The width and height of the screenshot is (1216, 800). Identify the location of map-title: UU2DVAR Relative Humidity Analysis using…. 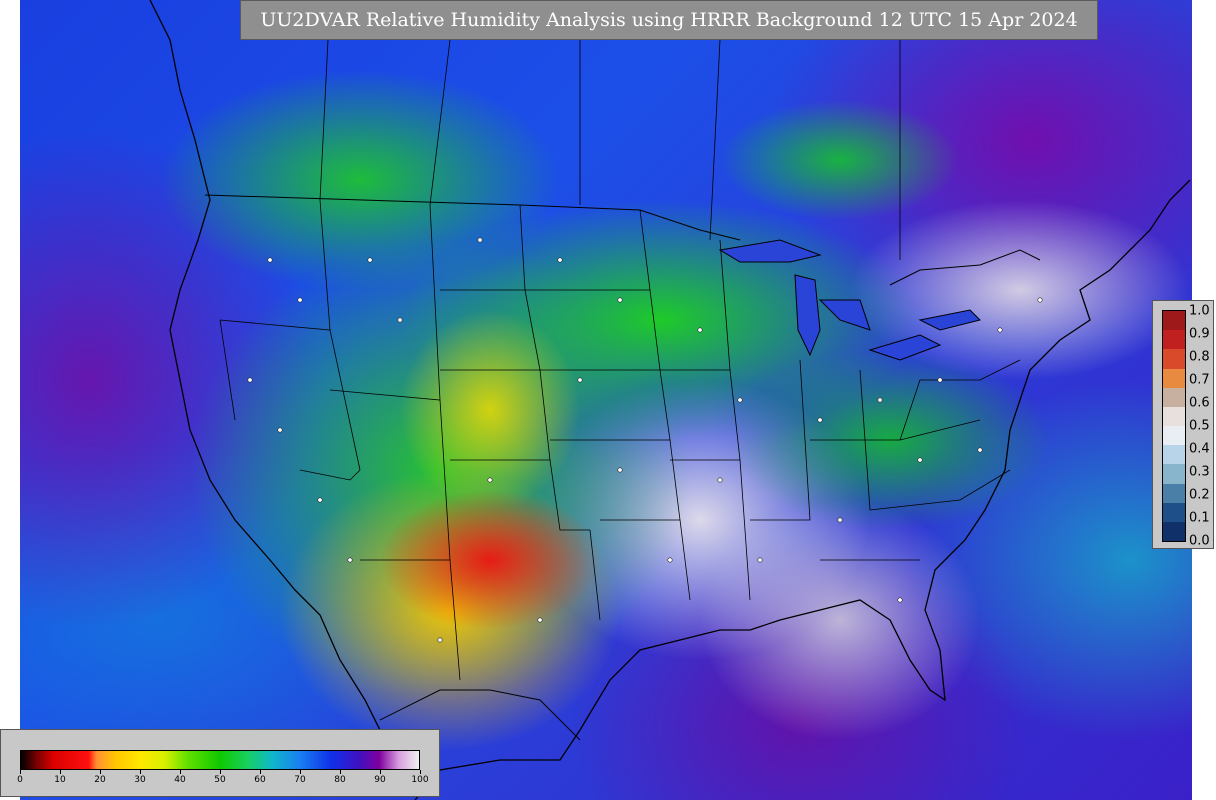
(669, 20).